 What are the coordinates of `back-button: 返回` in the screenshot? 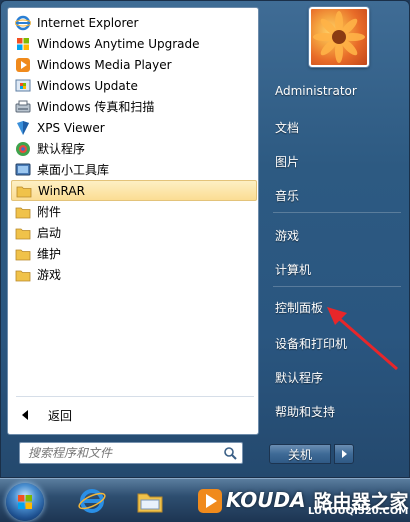 It's located at (134, 415).